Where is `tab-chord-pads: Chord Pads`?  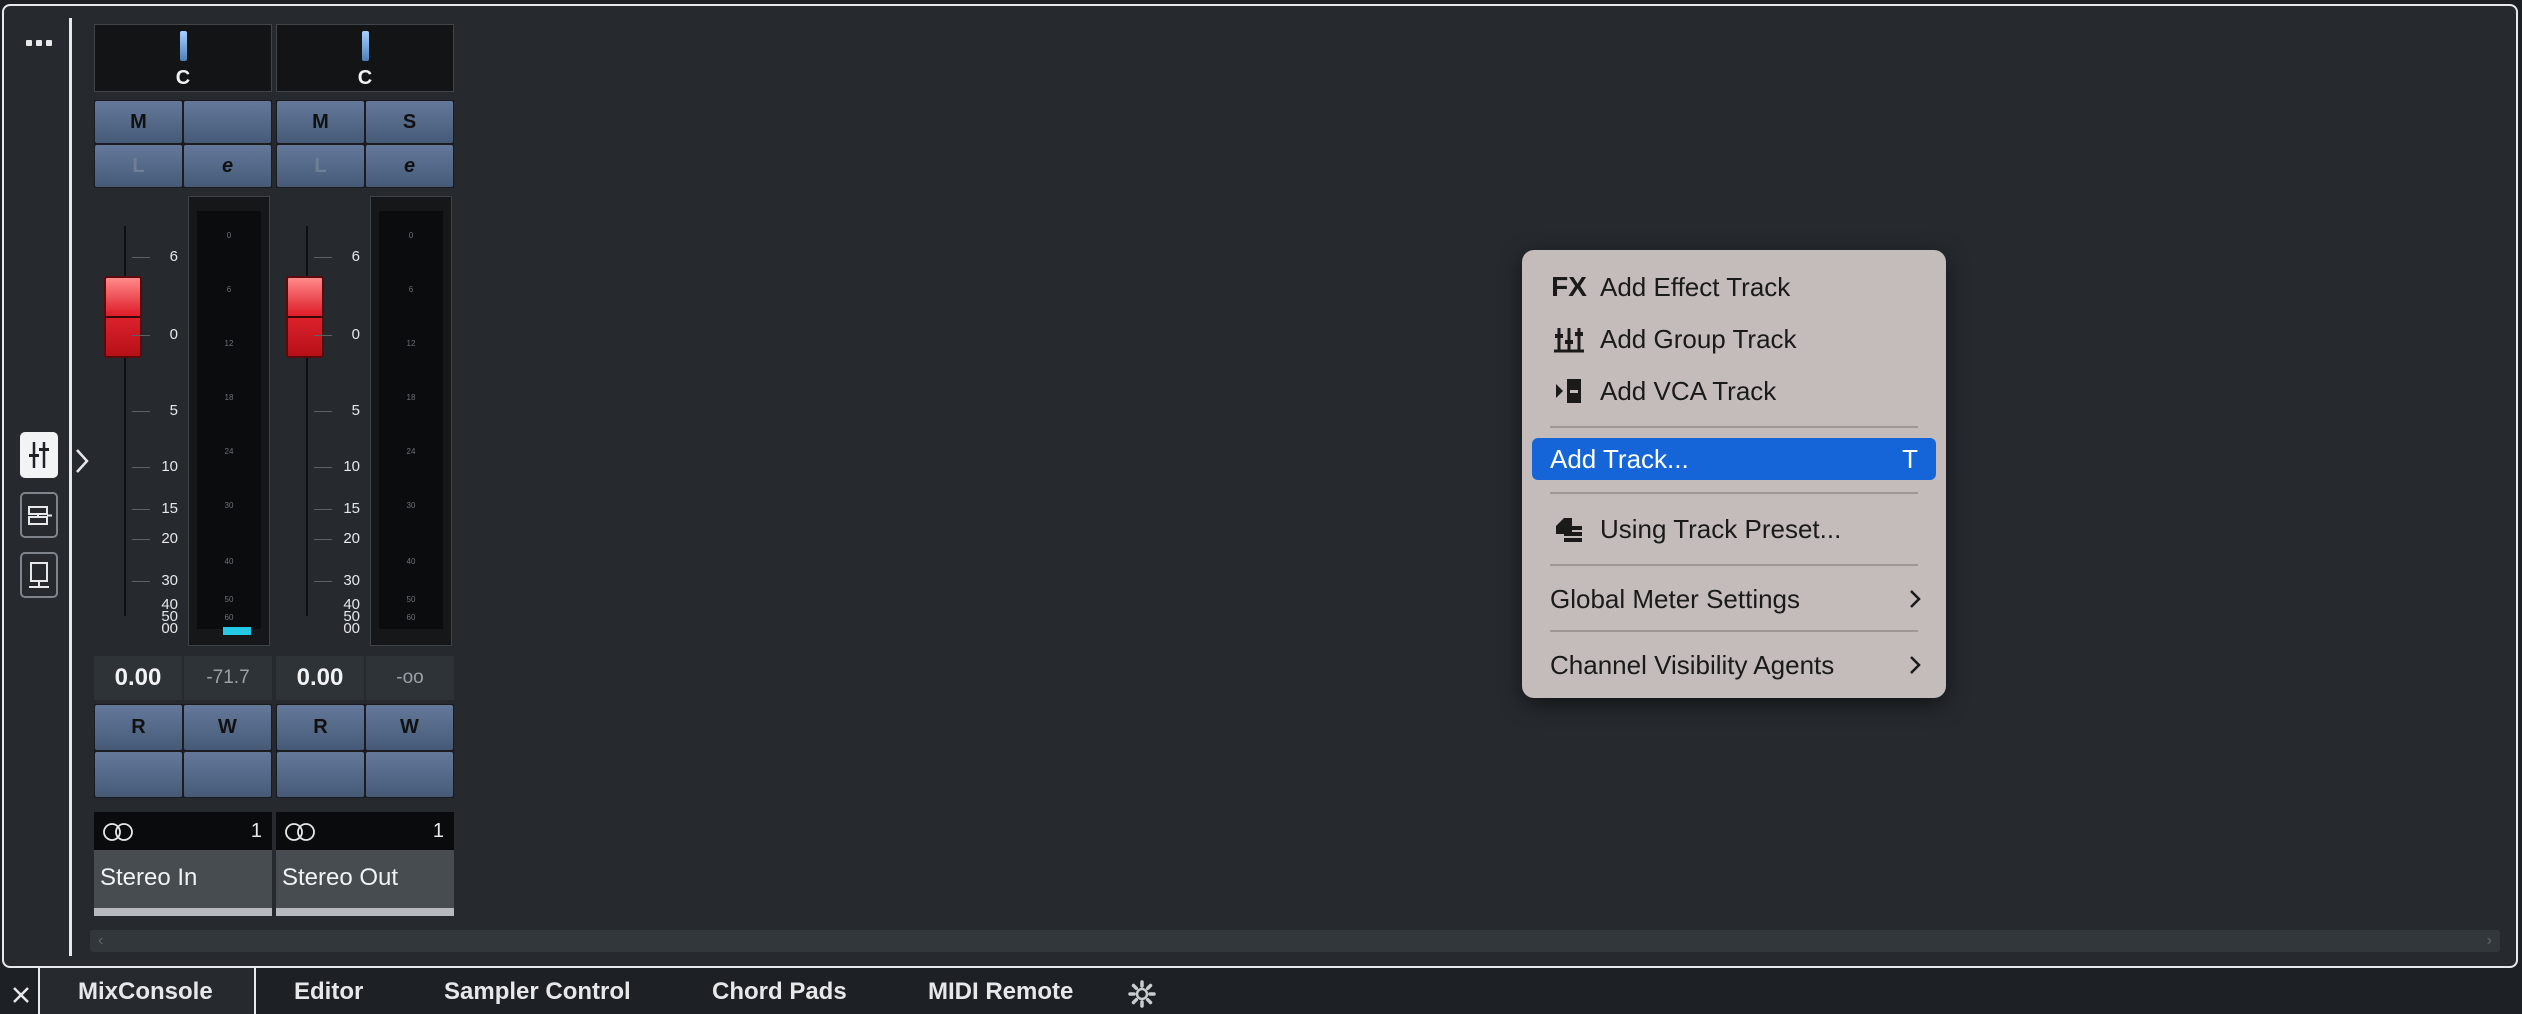
tab-chord-pads: Chord Pads is located at coordinates (779, 992).